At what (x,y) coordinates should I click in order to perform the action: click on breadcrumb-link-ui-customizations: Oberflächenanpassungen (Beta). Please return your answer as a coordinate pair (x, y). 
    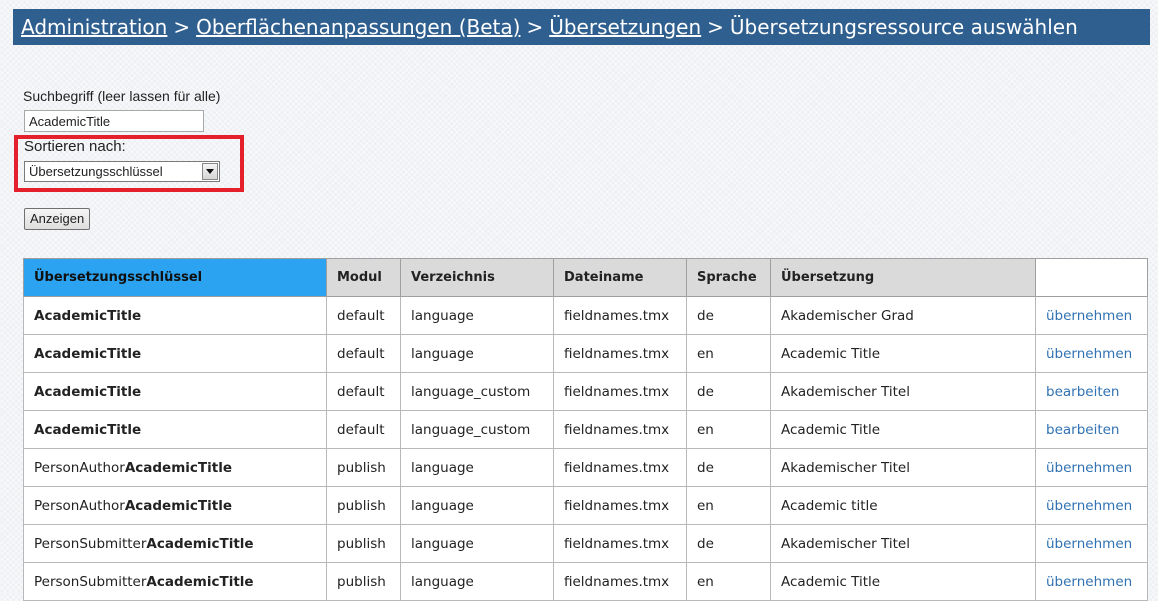
    Looking at the image, I should click on (358, 27).